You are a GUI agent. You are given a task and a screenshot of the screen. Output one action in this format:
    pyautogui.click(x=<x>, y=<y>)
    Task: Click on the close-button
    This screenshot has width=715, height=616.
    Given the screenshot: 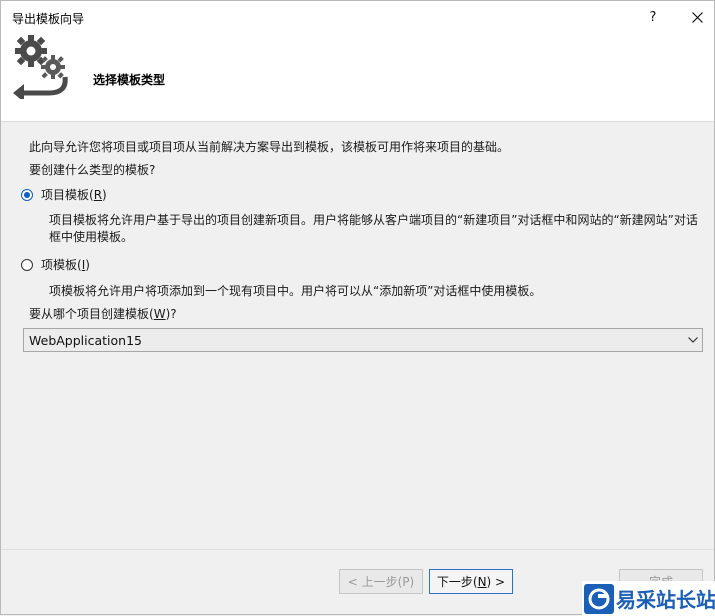 What is the action you would take?
    pyautogui.click(x=697, y=17)
    